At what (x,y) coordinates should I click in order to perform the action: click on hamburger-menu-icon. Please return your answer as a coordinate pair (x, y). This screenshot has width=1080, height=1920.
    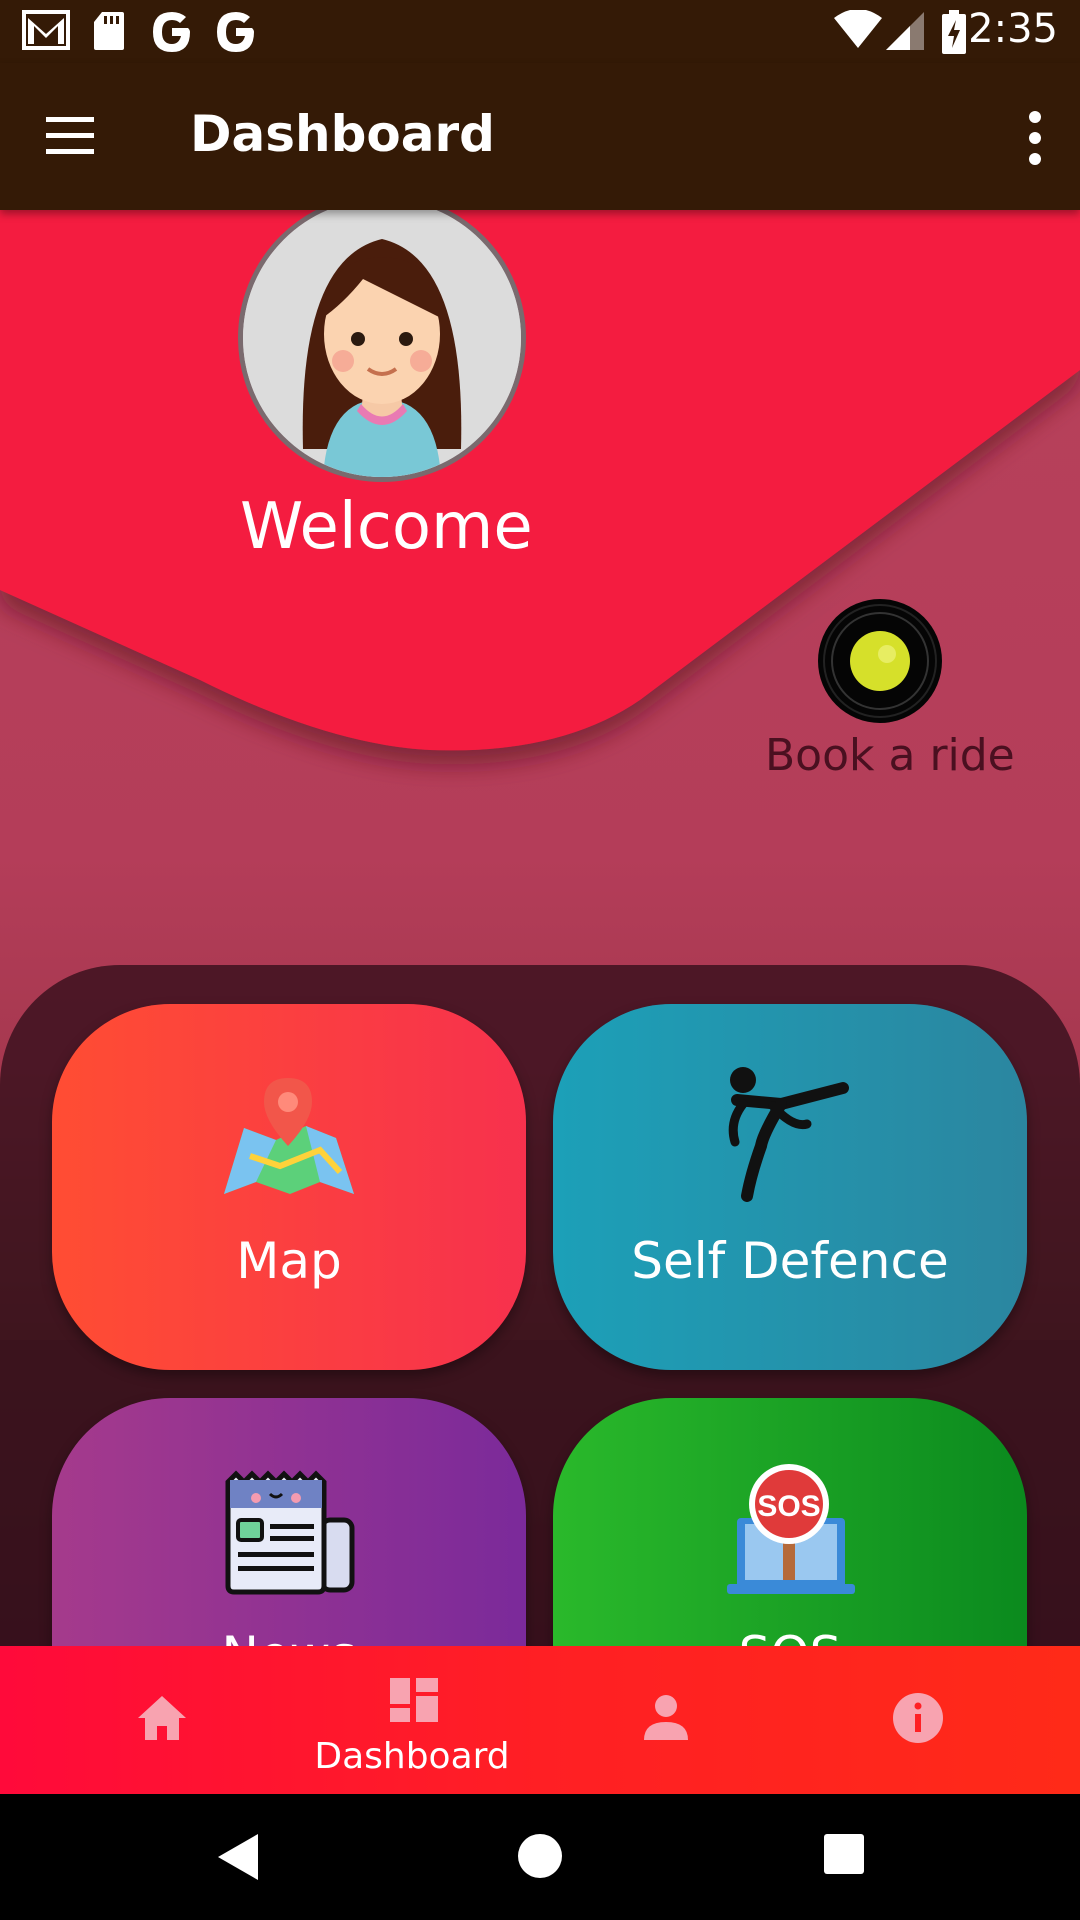
    Looking at the image, I should click on (70, 136).